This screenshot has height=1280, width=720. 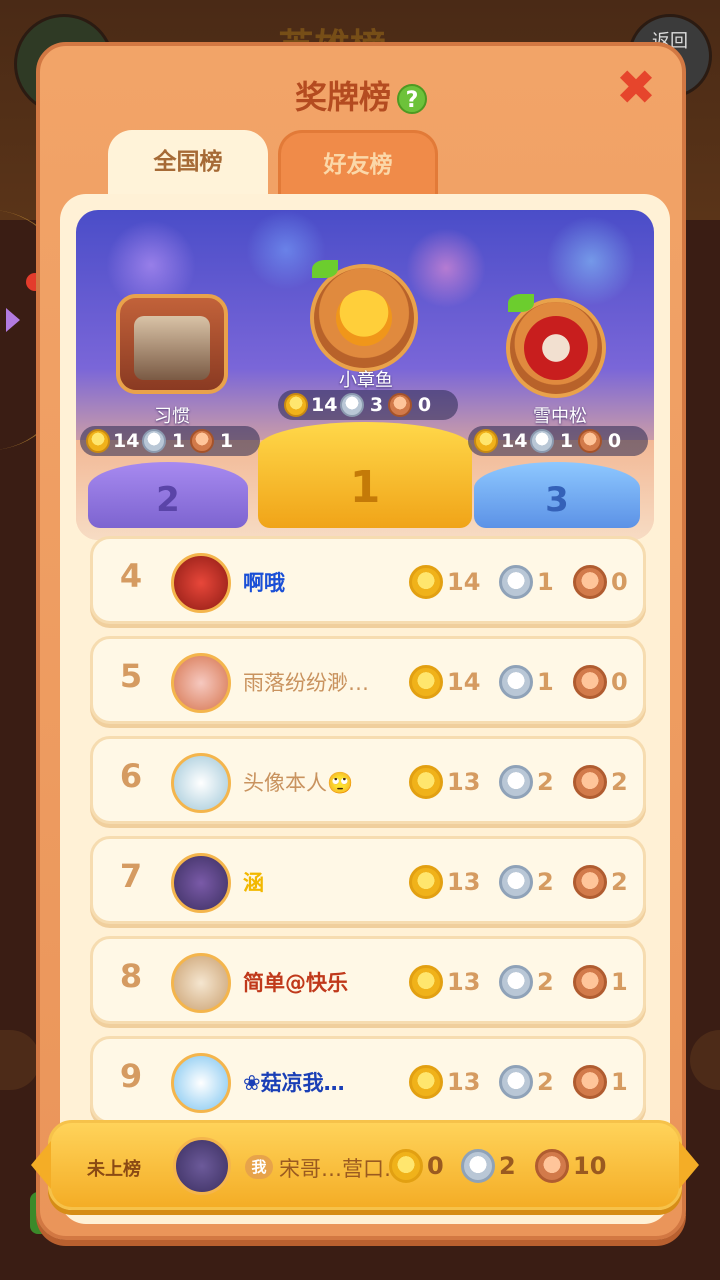 What do you see at coordinates (358, 164) in the screenshot?
I see `tab-friends: 好友榜` at bounding box center [358, 164].